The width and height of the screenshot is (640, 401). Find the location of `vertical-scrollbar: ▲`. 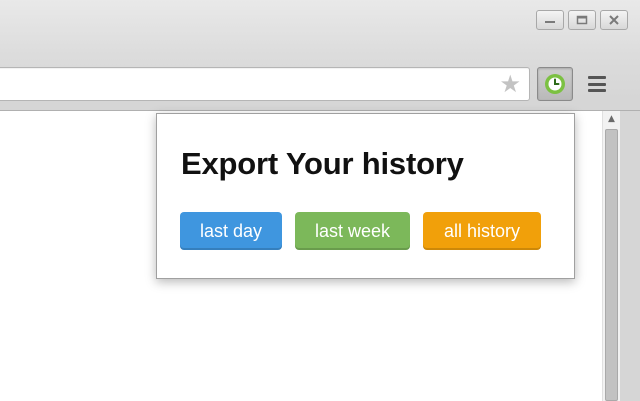

vertical-scrollbar: ▲ is located at coordinates (611, 256).